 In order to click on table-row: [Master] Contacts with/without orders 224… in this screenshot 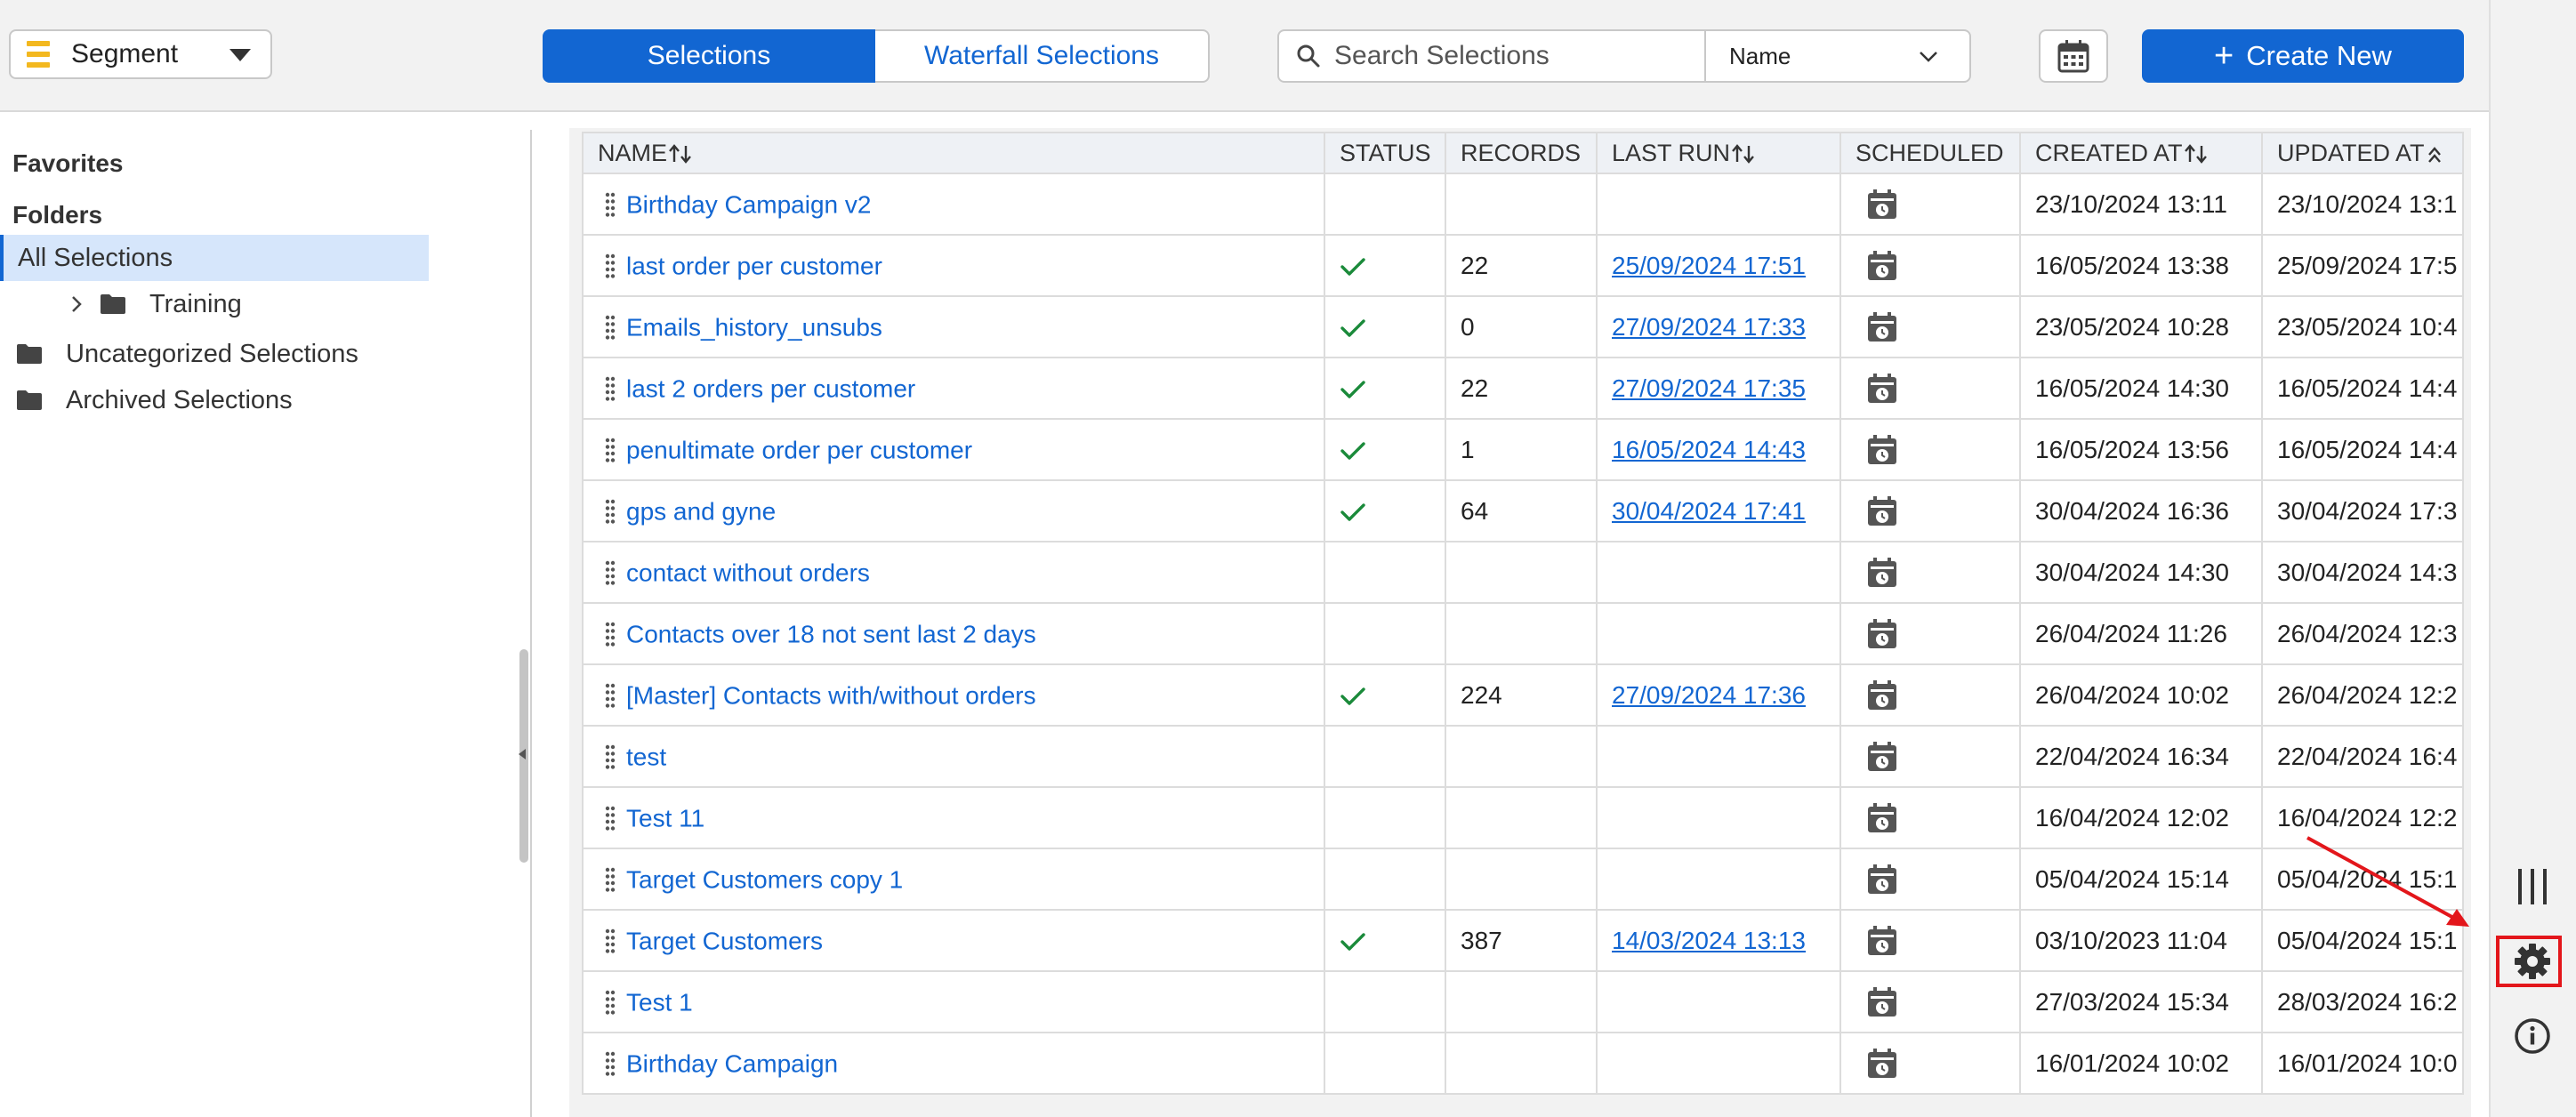, I will do `click(1523, 695)`.